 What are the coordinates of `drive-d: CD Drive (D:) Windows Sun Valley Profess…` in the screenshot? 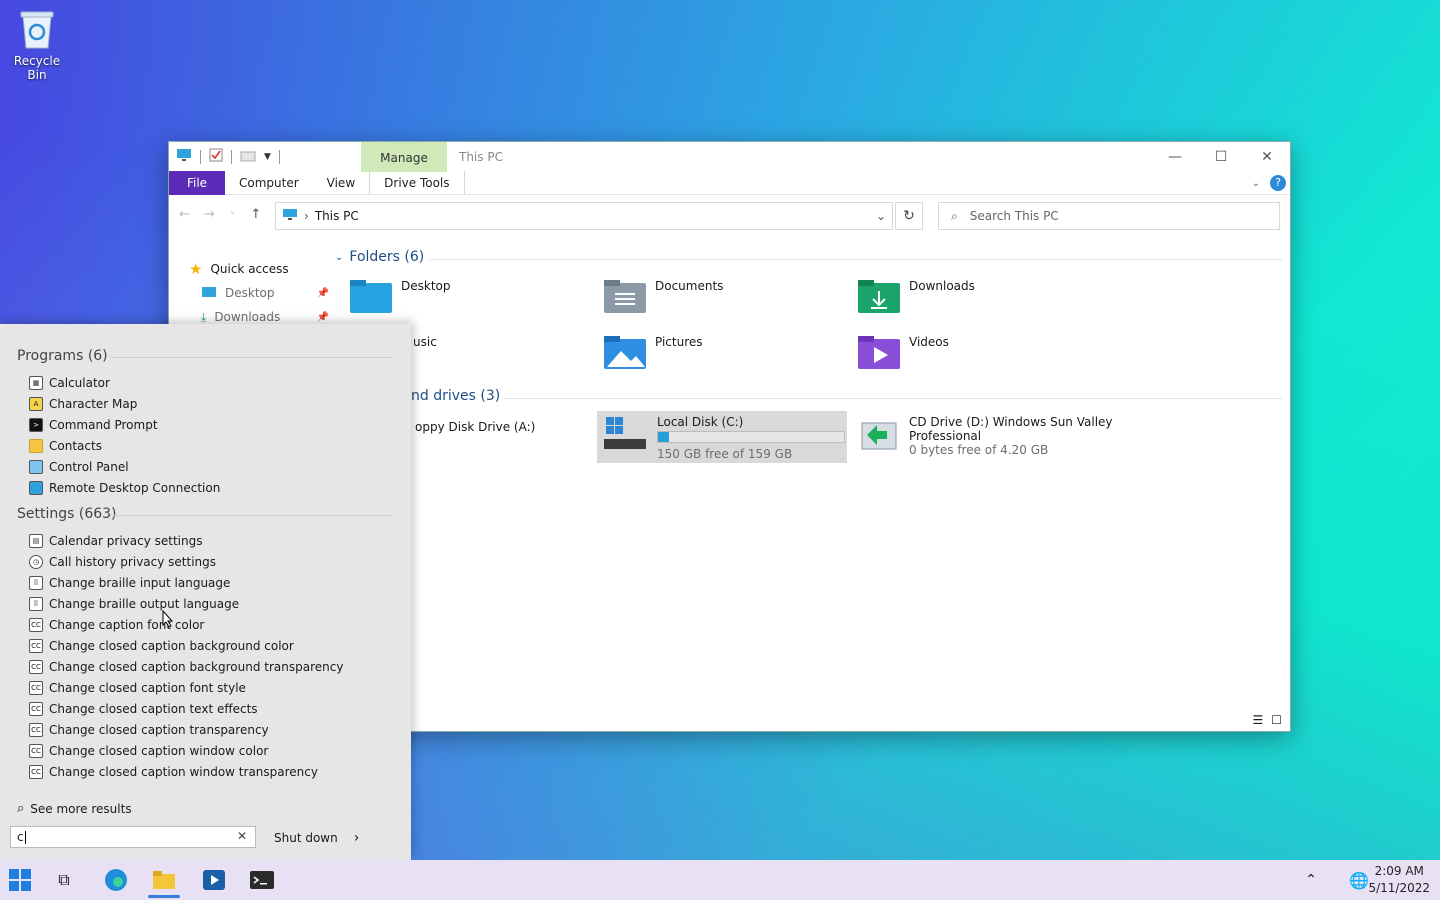 It's located at (986, 436).